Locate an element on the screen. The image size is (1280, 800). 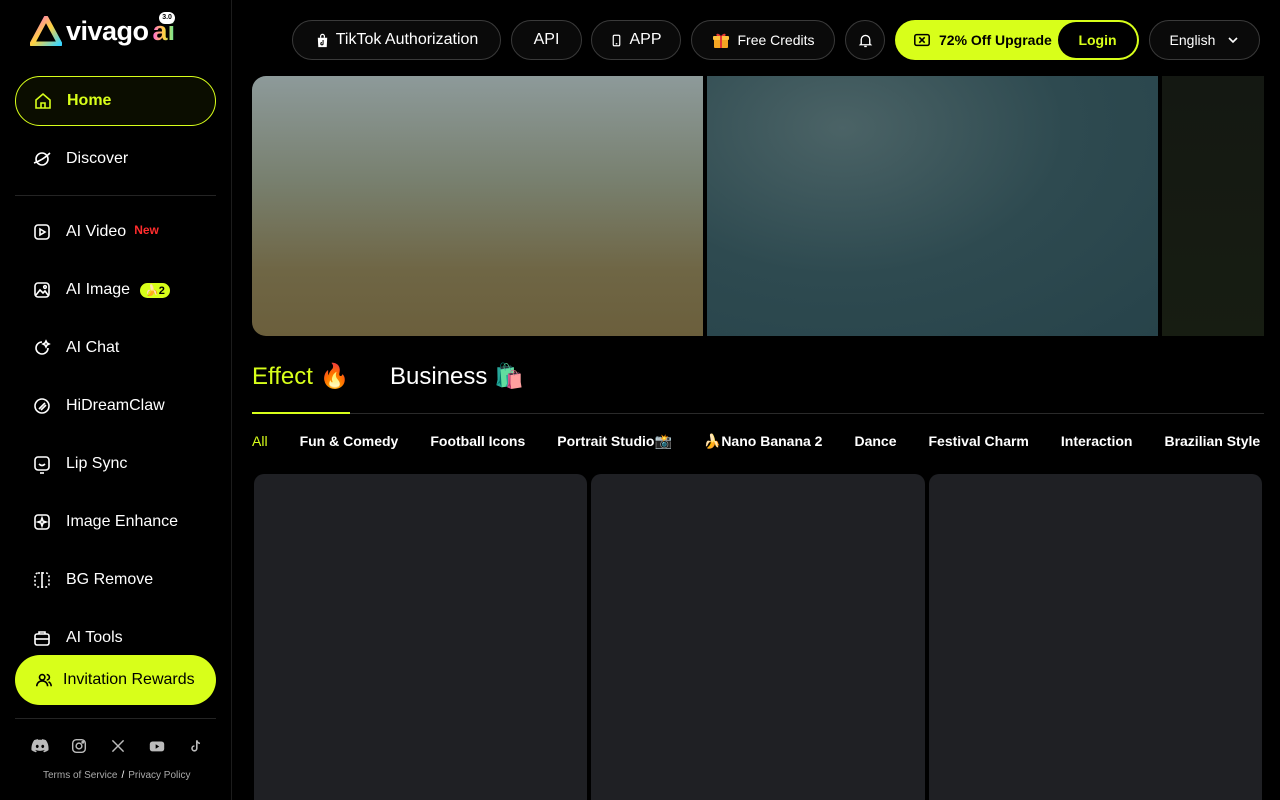
sidebar-item-bg-remove: BG Remove is located at coordinates (115, 580).